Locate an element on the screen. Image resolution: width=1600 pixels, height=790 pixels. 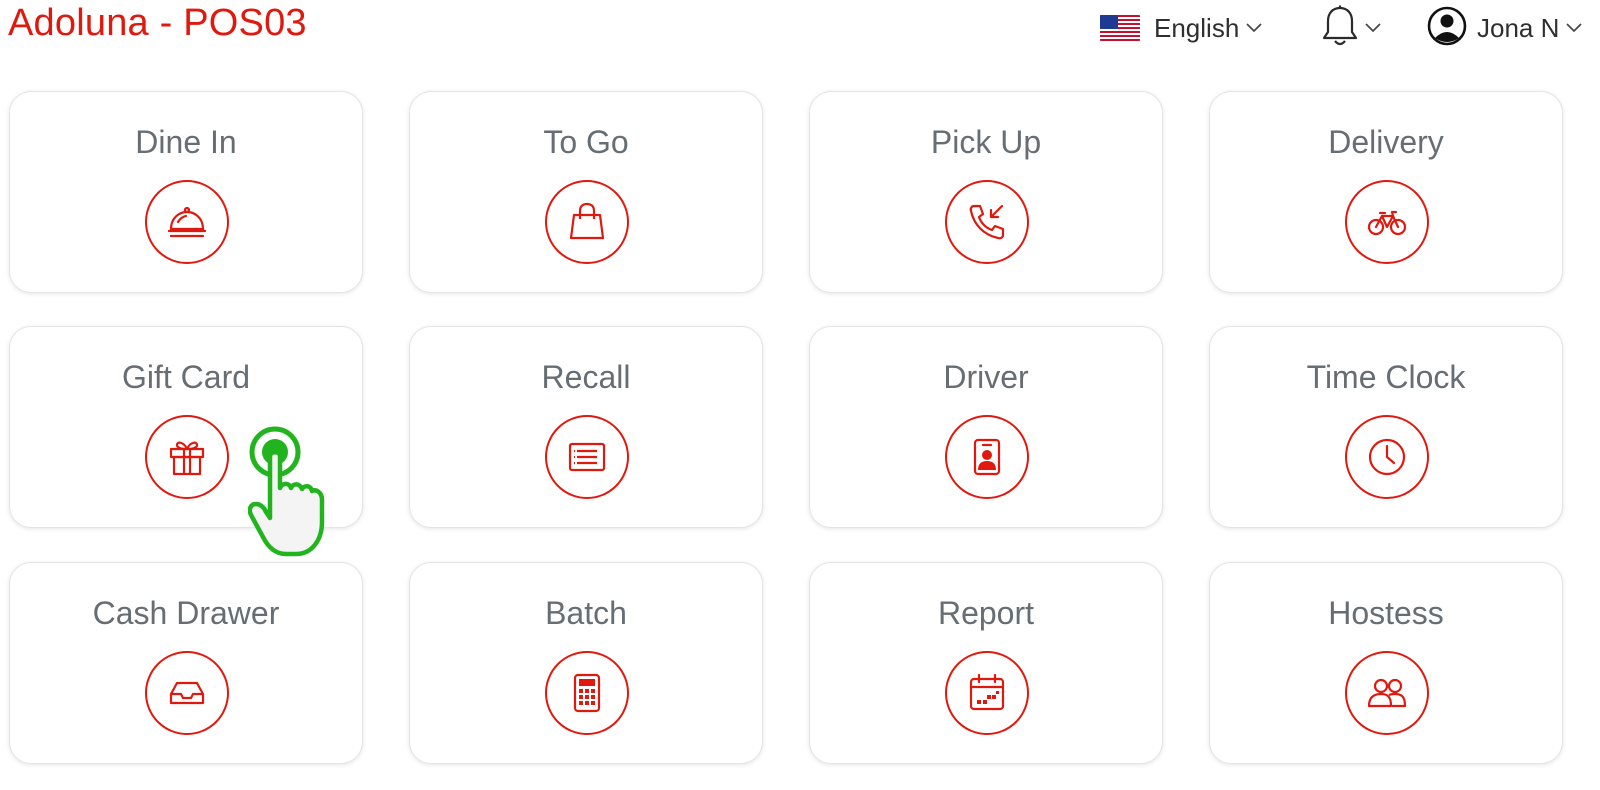
tile-label: Hostess is located at coordinates (1386, 613).